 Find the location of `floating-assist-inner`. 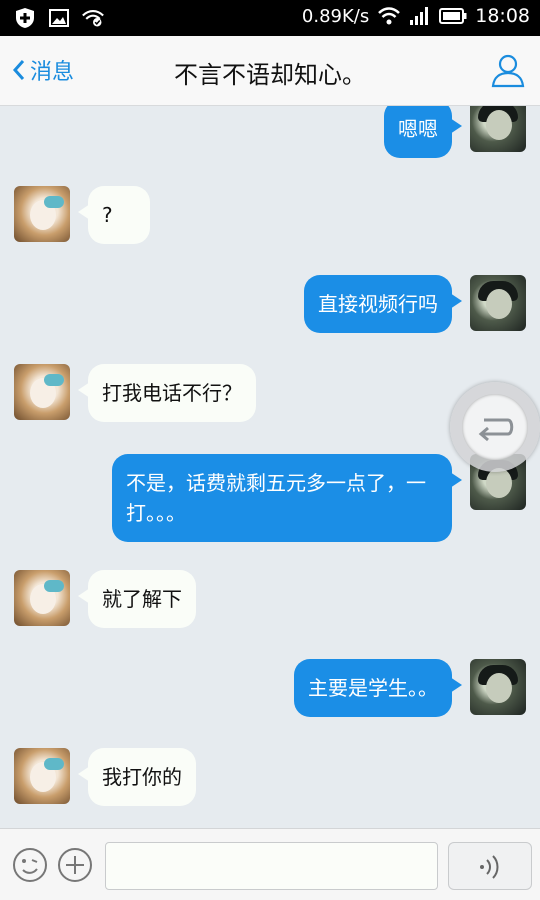

floating-assist-inner is located at coordinates (495, 427).